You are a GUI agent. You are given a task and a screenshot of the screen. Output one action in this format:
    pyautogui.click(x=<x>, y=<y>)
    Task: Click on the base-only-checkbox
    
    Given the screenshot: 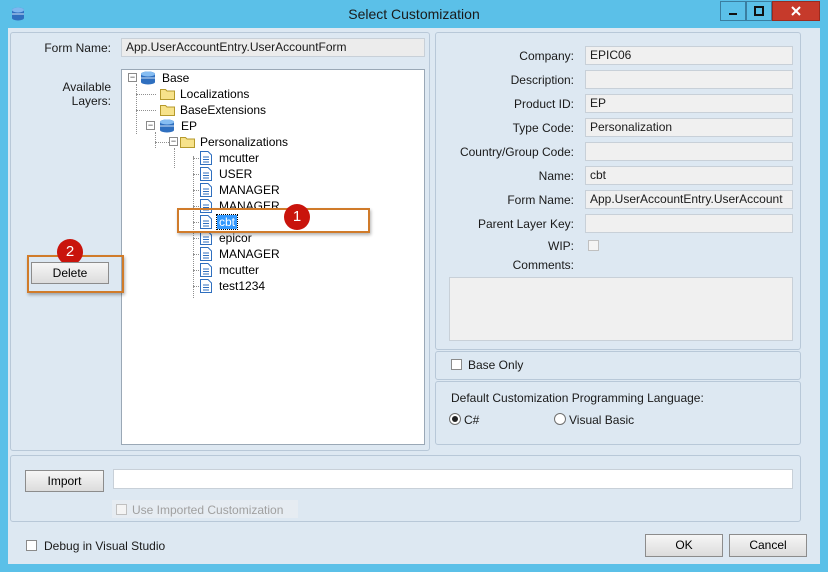 What is the action you would take?
    pyautogui.click(x=456, y=364)
    